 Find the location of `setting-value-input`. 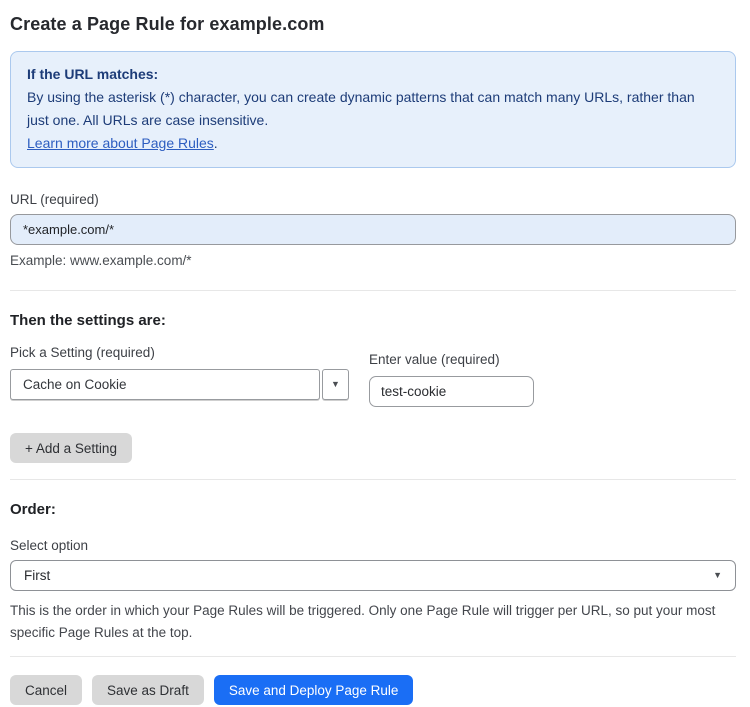

setting-value-input is located at coordinates (451, 391).